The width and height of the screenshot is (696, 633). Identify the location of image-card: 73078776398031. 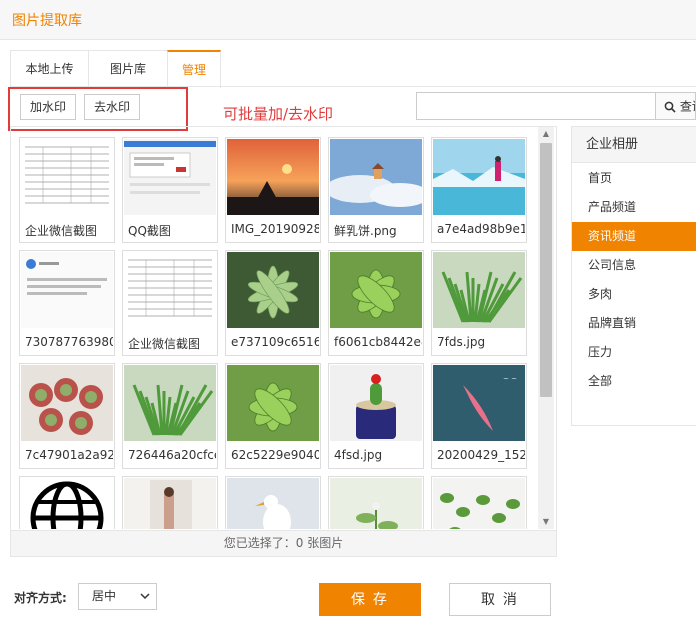
(67, 303).